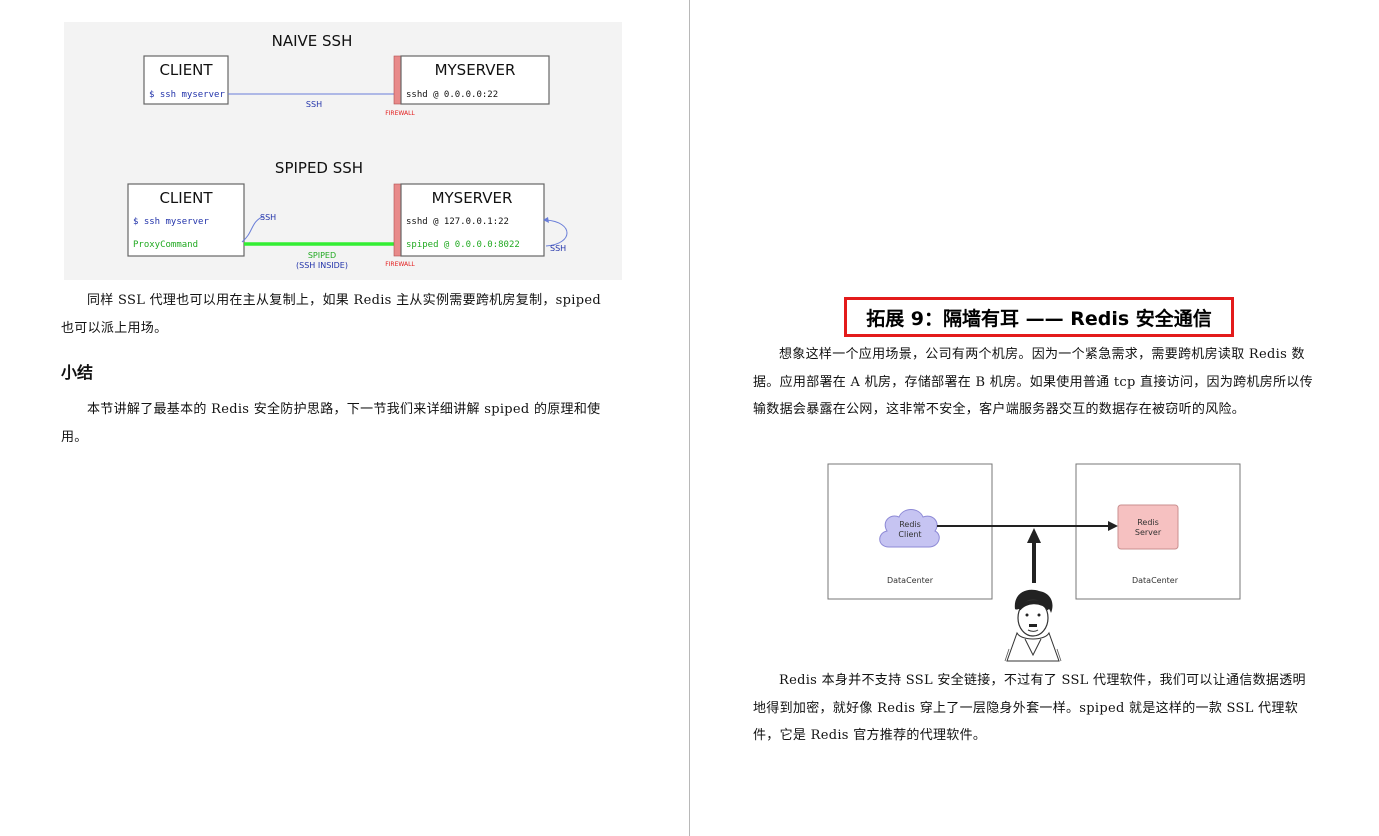 This screenshot has height=836, width=1379. Describe the element at coordinates (186, 70) in the screenshot. I see `naive-client-label: CLIENT` at that location.